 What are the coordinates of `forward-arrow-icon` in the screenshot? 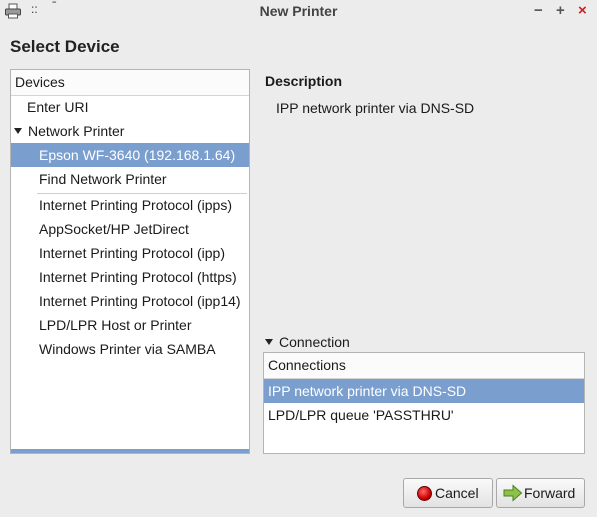 It's located at (513, 493).